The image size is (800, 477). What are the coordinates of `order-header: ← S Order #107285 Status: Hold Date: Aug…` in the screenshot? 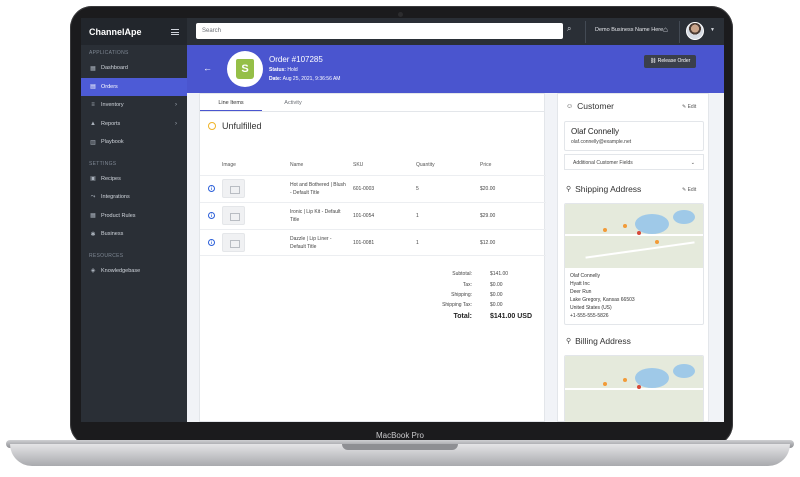 It's located at (455, 69).